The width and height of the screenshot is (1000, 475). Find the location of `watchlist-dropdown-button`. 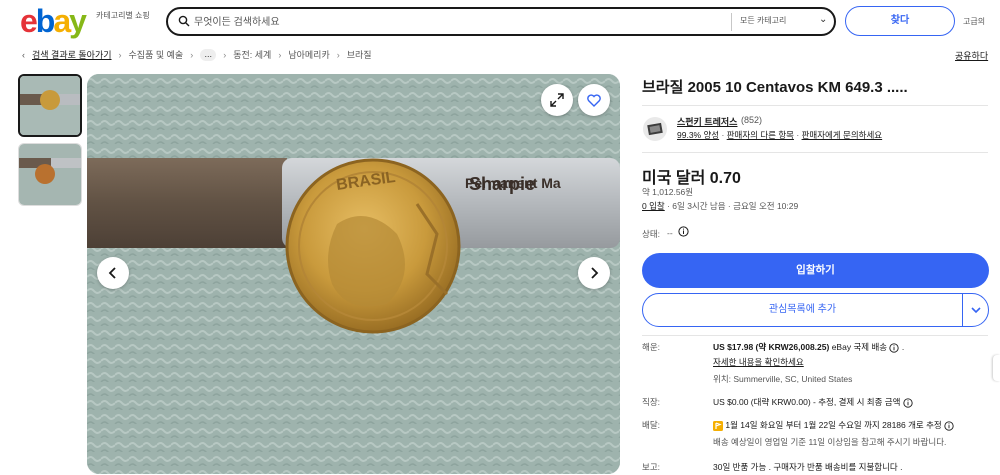

watchlist-dropdown-button is located at coordinates (975, 310).